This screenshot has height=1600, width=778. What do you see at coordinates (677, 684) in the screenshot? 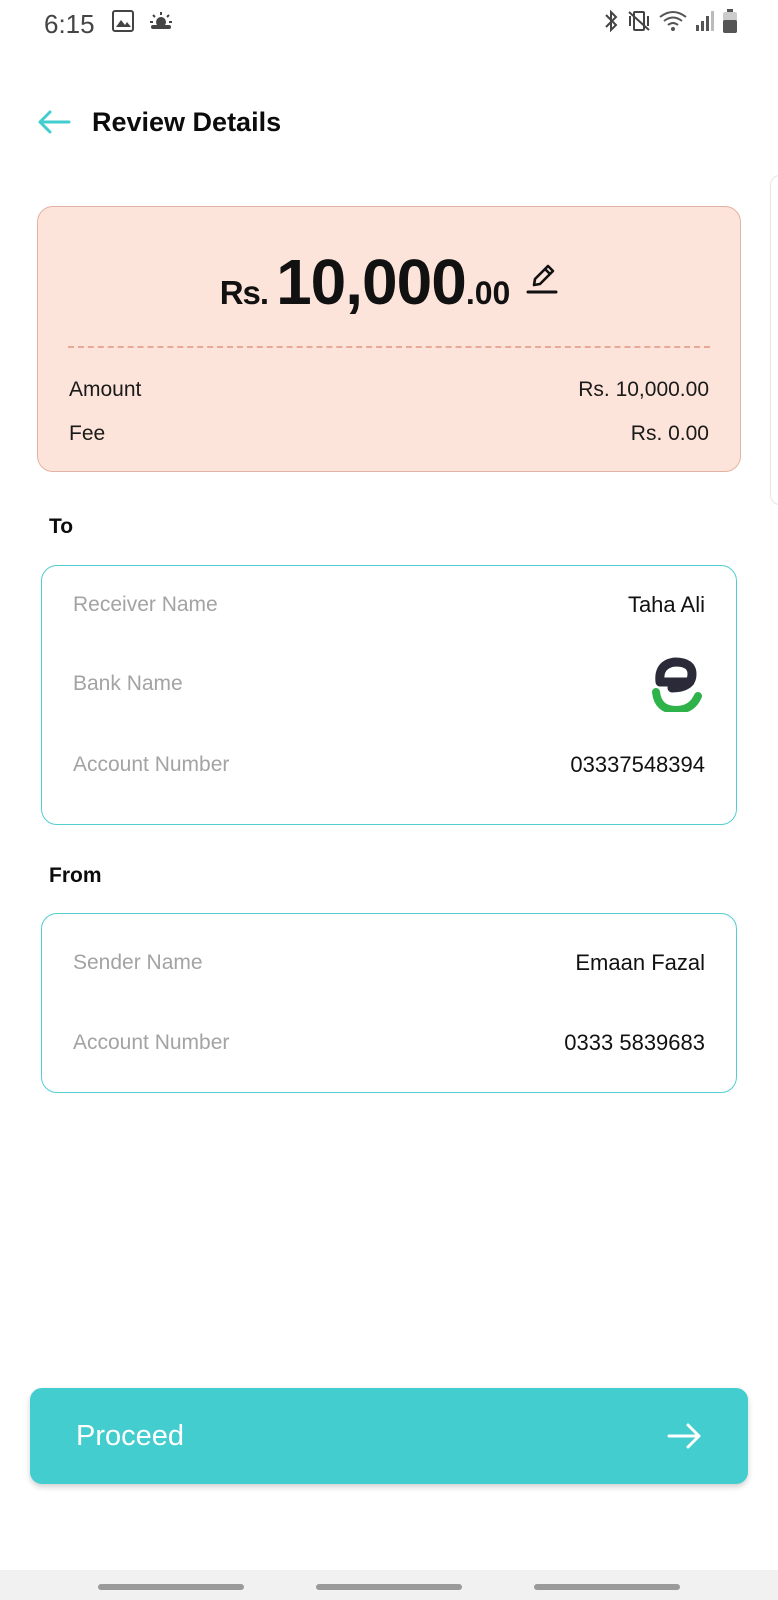
I see `easypaisa-logo-icon` at bounding box center [677, 684].